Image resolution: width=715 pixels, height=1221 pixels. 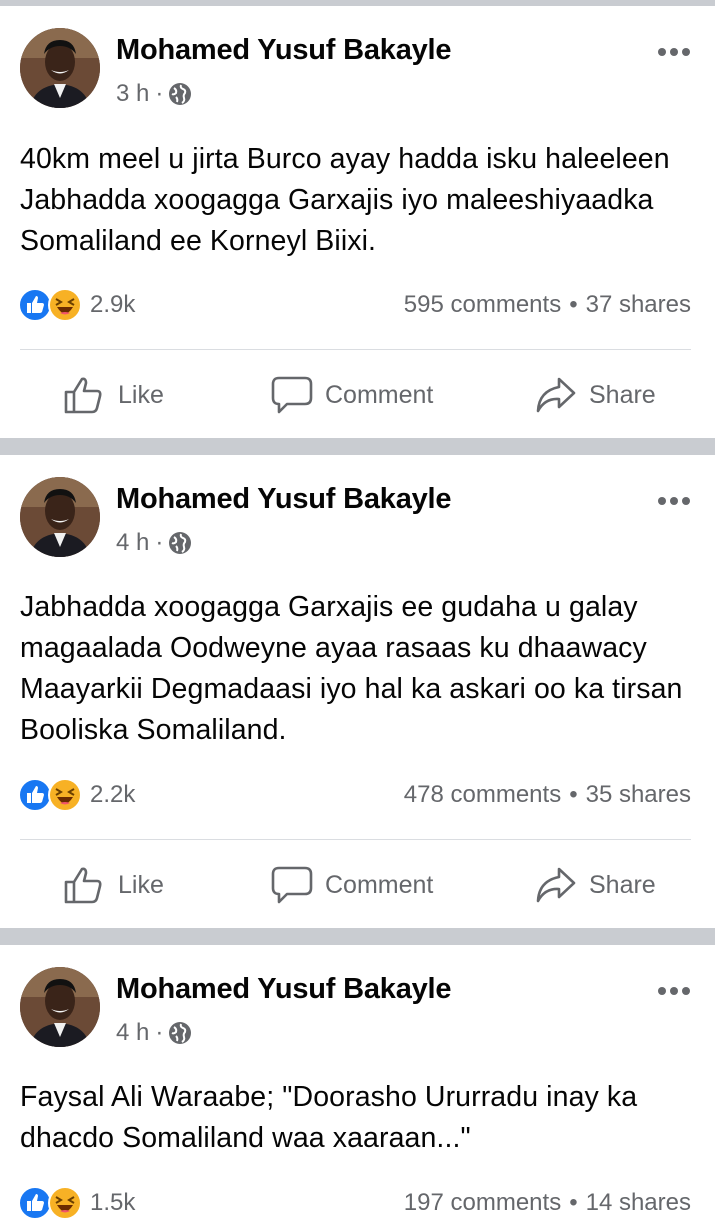 What do you see at coordinates (638, 305) in the screenshot?
I see `shares-count: 37 shares` at bounding box center [638, 305].